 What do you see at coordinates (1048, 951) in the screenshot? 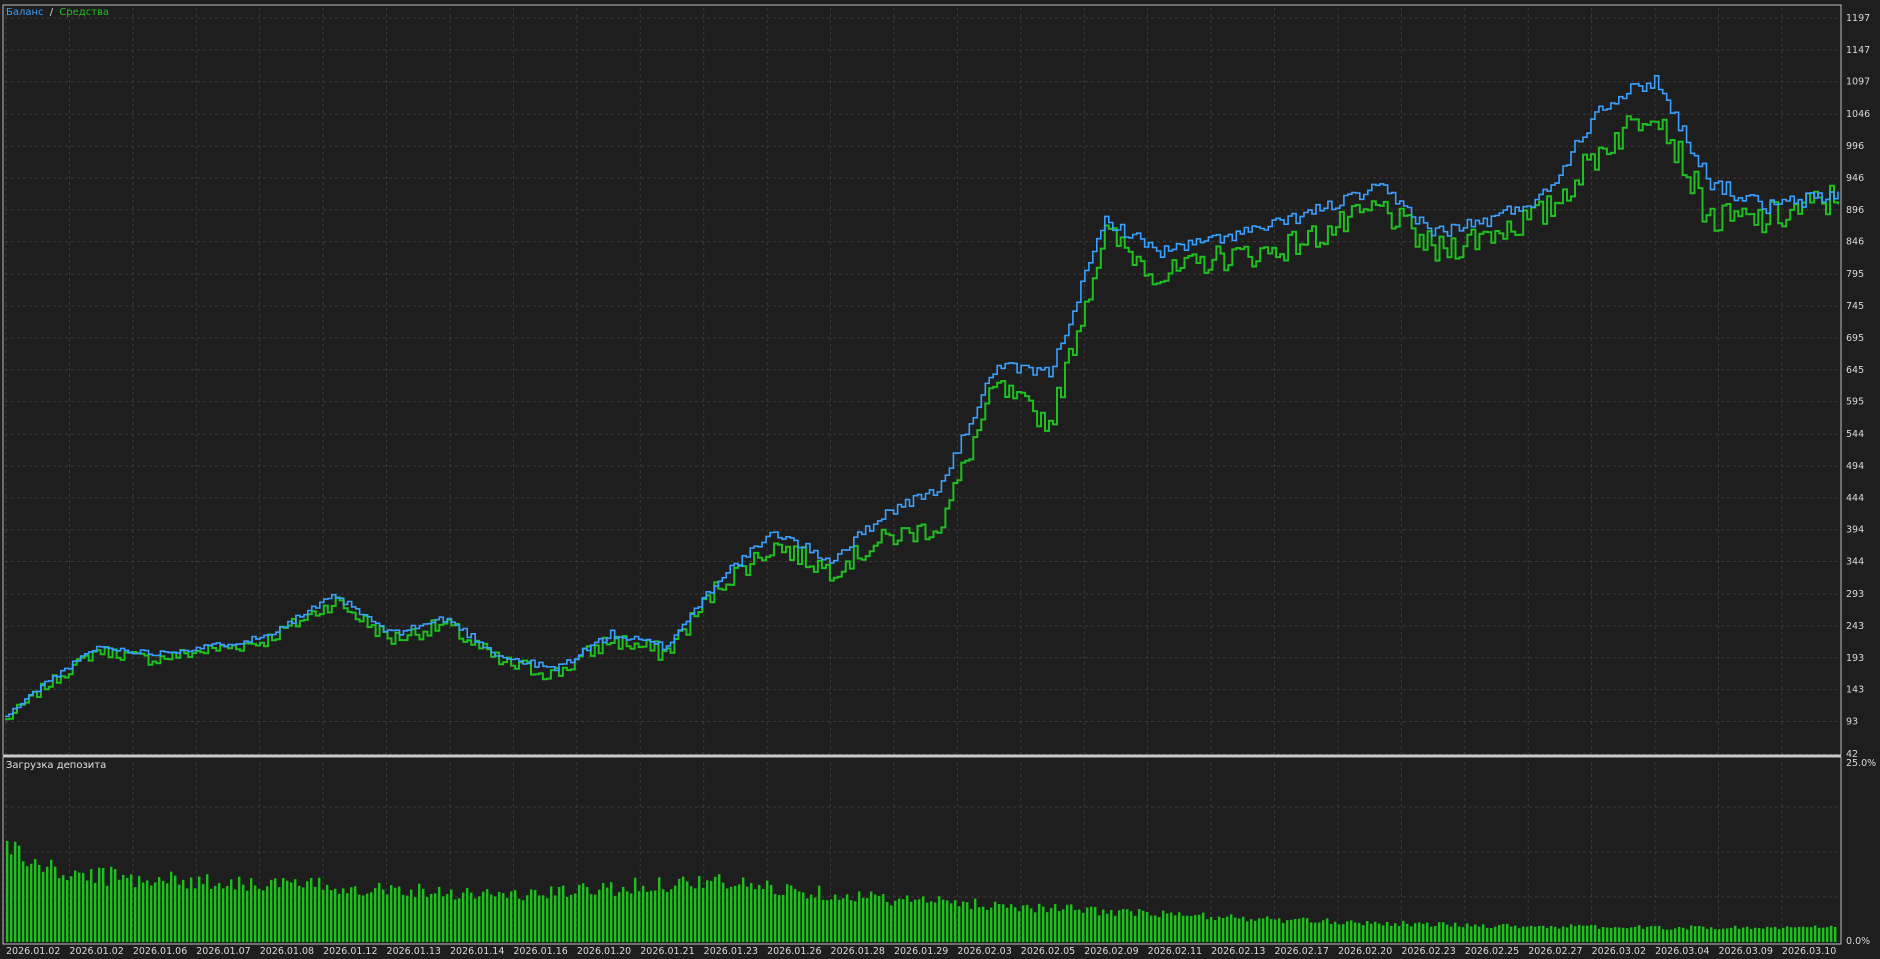
I see `x-tick-label: 2026.02.05` at bounding box center [1048, 951].